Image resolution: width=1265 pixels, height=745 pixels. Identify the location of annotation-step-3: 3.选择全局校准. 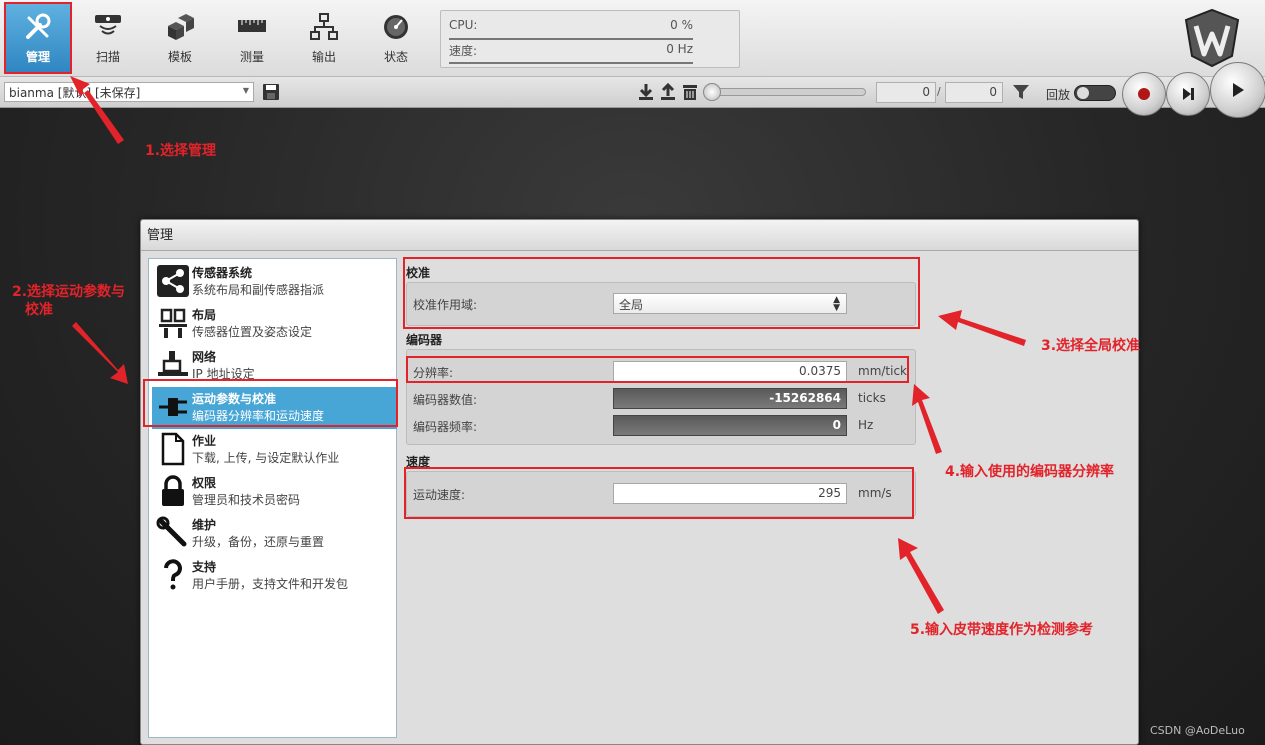
(1091, 346).